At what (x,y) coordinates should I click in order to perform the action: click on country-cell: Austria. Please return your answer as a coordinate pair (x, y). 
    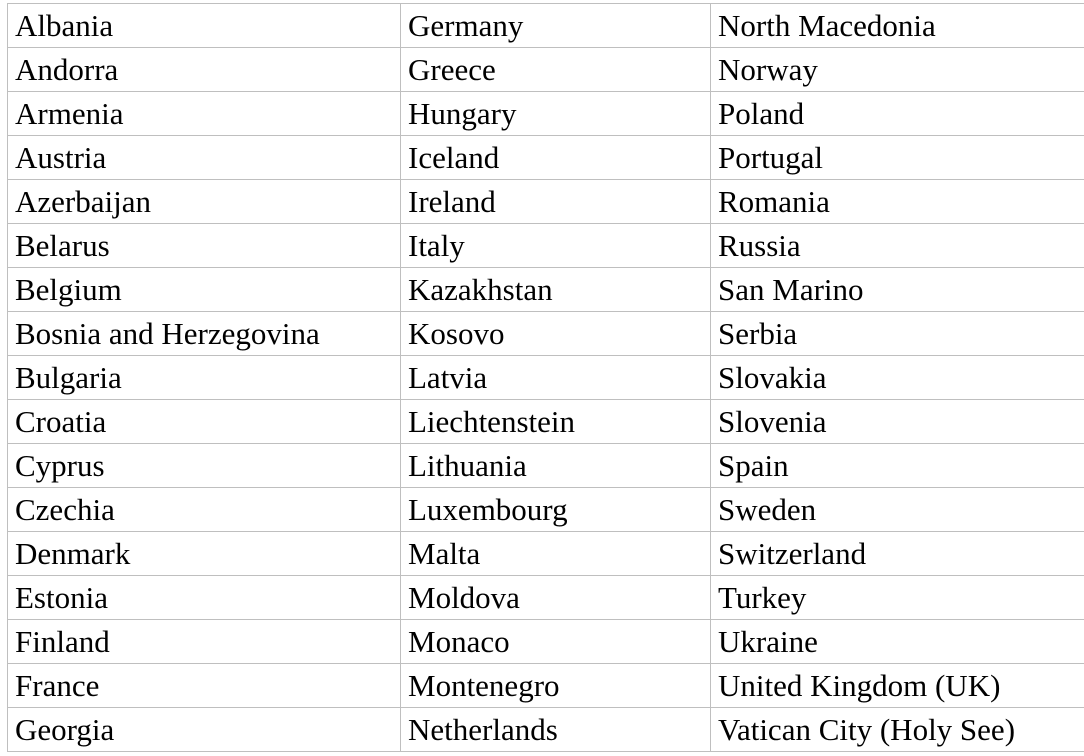
    Looking at the image, I should click on (204, 157).